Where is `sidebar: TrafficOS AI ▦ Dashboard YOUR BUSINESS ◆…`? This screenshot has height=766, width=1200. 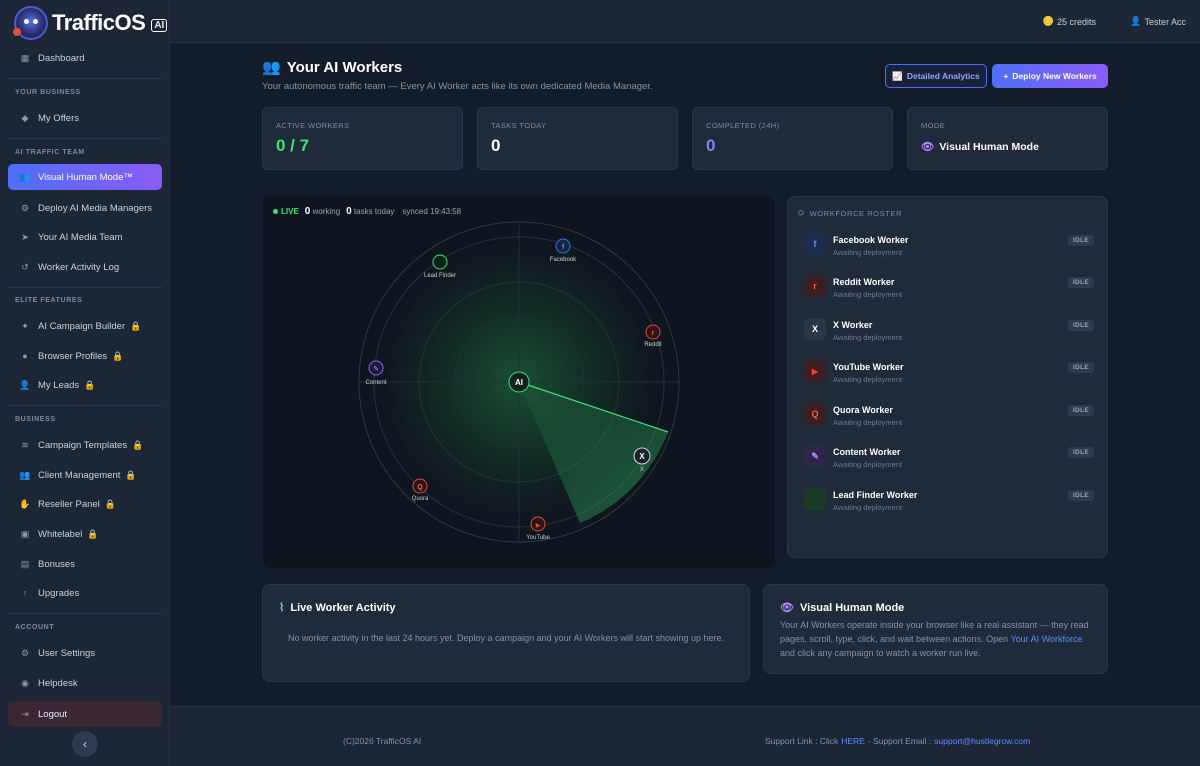
sidebar: TrafficOS AI ▦ Dashboard YOUR BUSINESS ◆… is located at coordinates (85, 383).